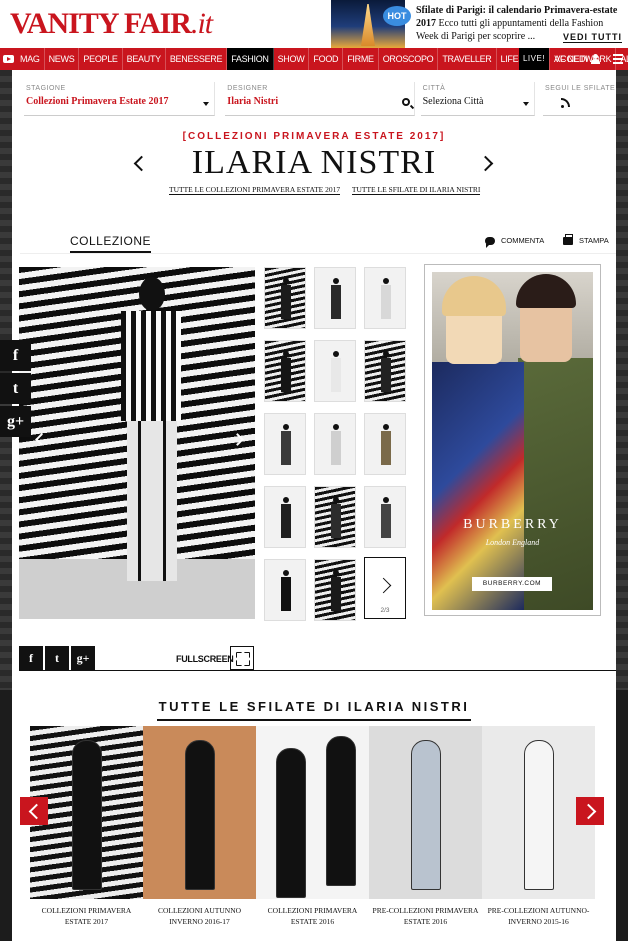 This screenshot has width=628, height=941. I want to click on nav-item-7: FOOD, so click(326, 59).